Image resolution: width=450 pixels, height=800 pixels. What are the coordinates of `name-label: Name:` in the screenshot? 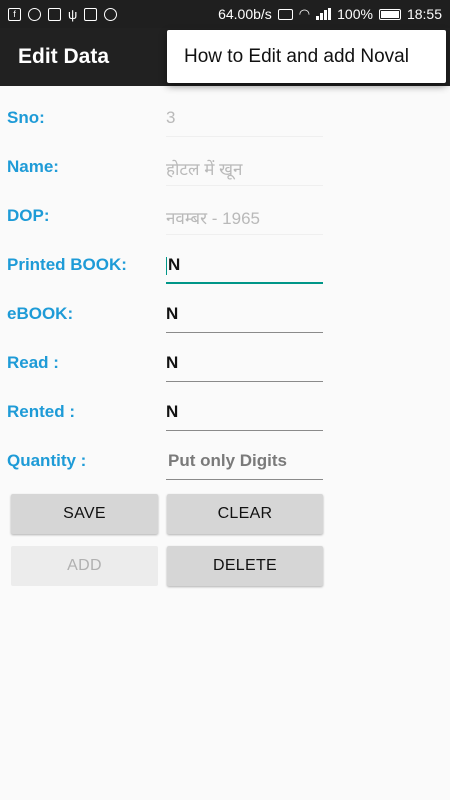 It's located at (33, 166).